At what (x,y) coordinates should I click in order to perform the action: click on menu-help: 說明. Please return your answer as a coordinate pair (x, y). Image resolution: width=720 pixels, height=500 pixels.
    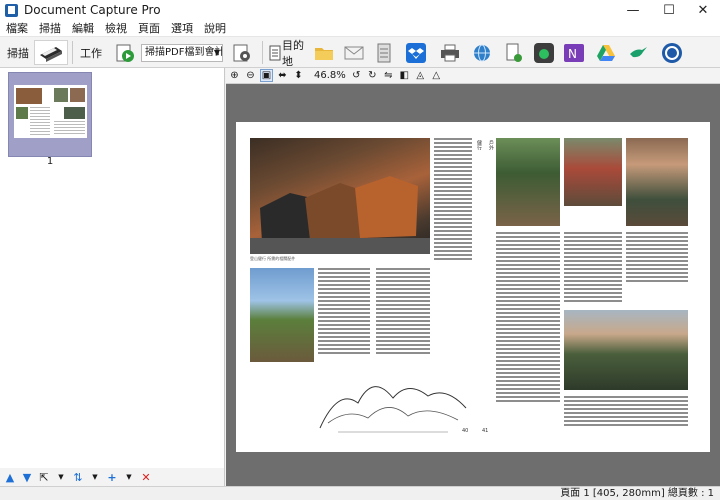
    Looking at the image, I should click on (215, 28).